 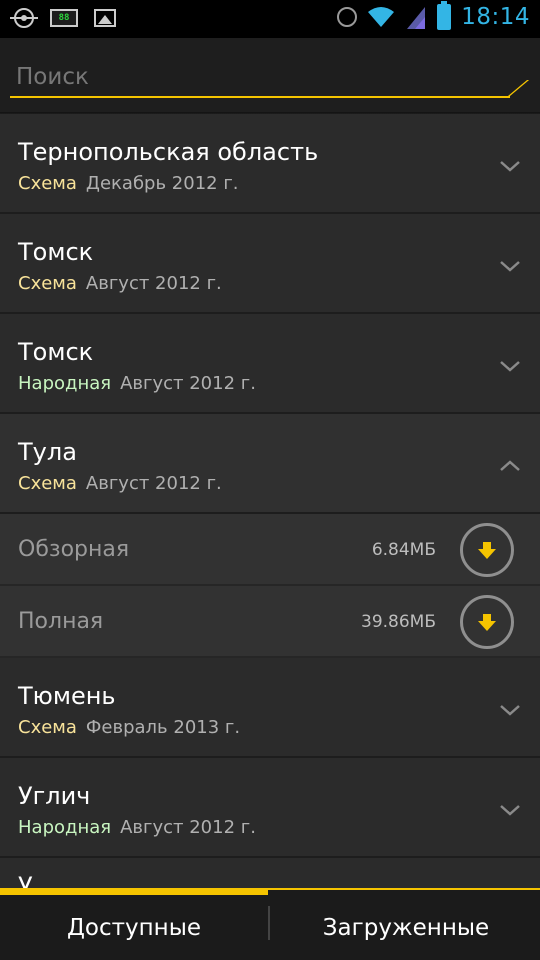 What do you see at coordinates (64, 18) in the screenshot?
I see `battery-indicator-icon: 88` at bounding box center [64, 18].